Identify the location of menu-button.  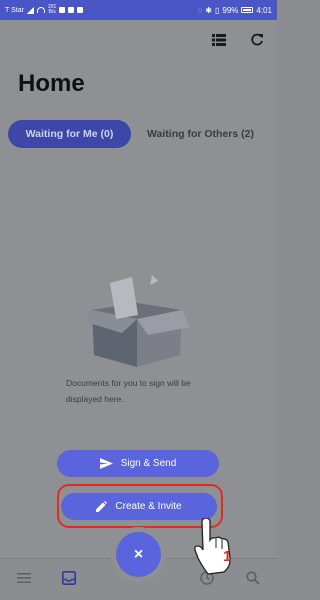
(24, 578).